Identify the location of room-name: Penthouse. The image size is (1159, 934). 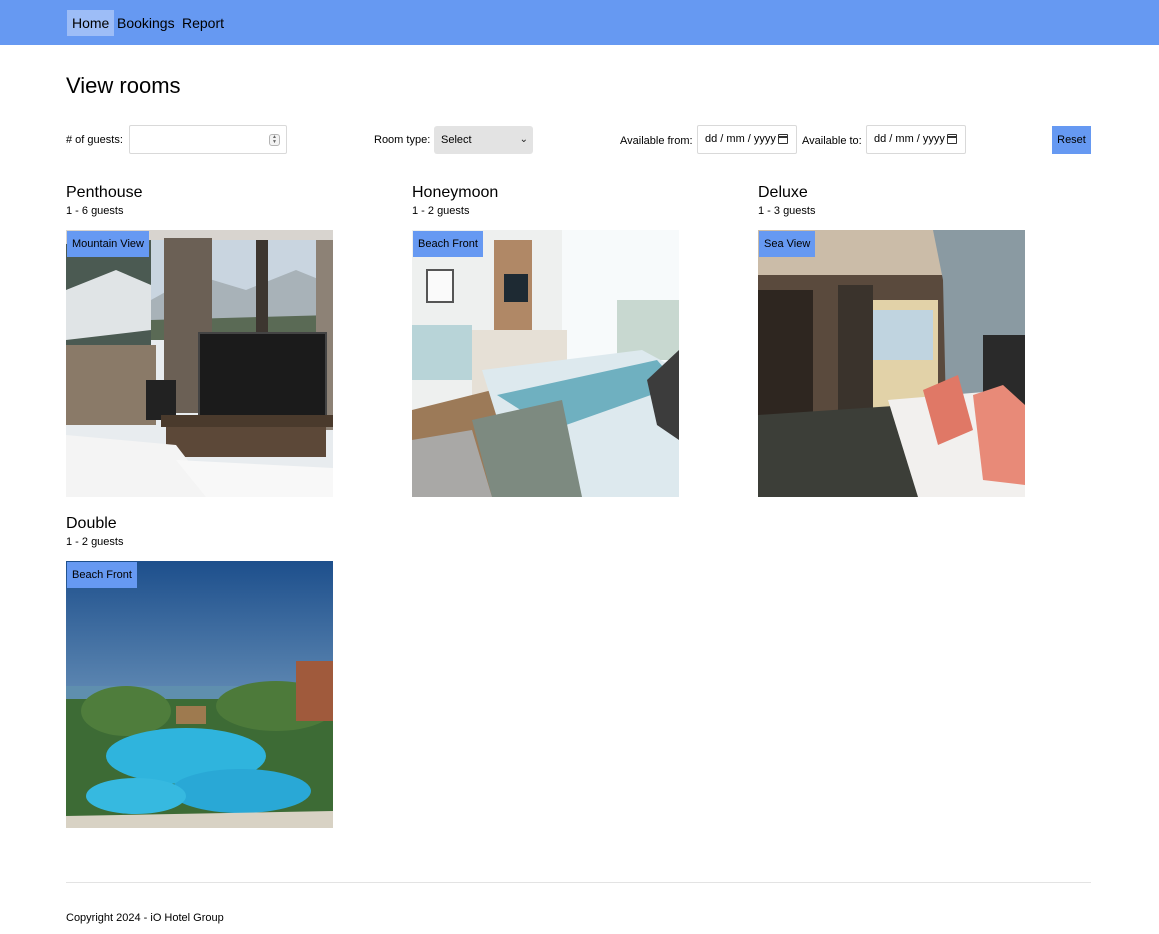
(216, 193).